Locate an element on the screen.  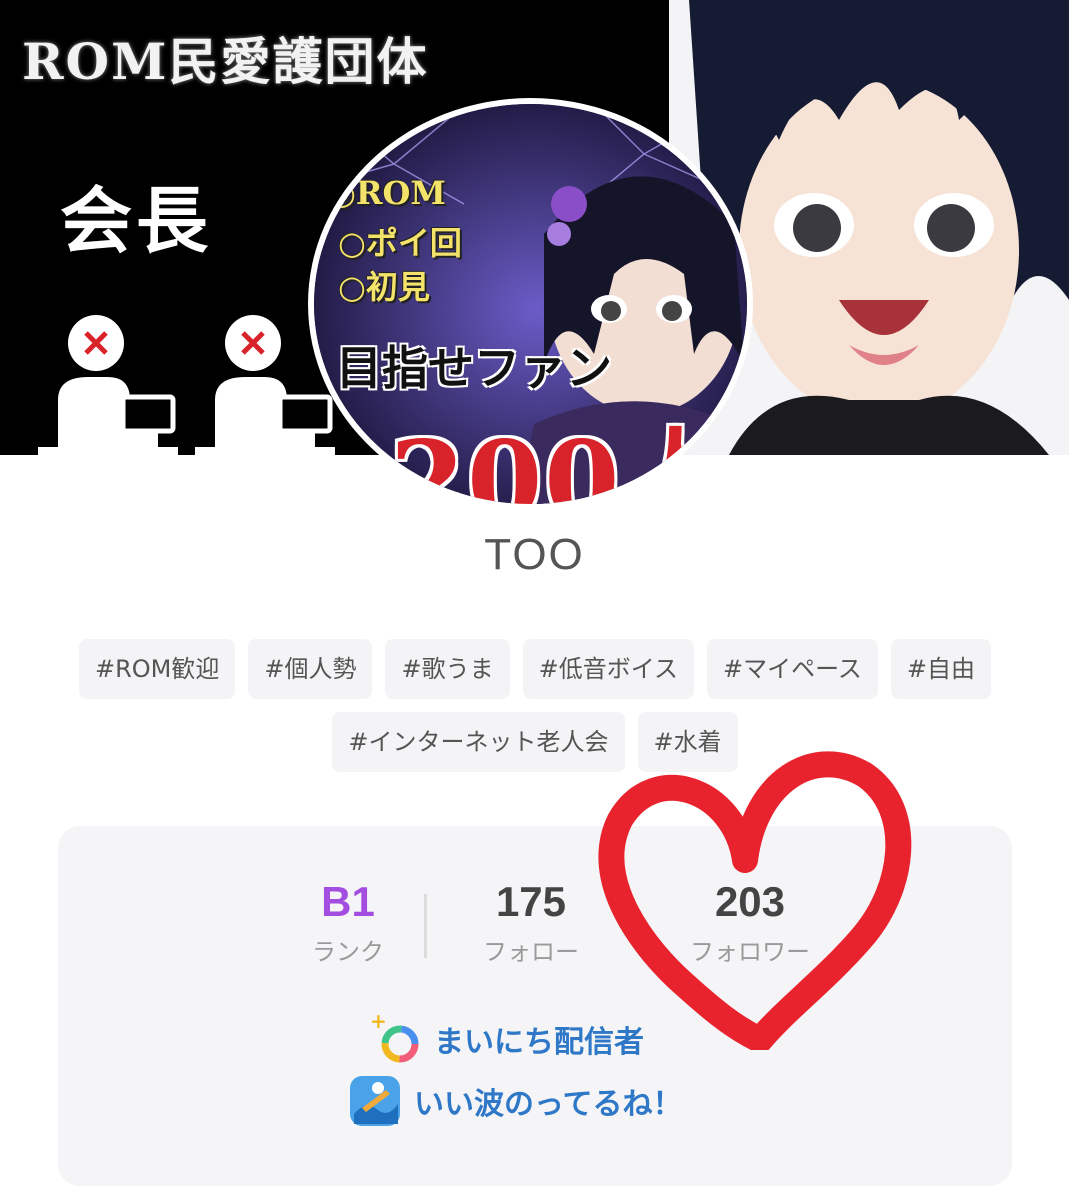
tag-chip: #個人勢 is located at coordinates (310, 669).